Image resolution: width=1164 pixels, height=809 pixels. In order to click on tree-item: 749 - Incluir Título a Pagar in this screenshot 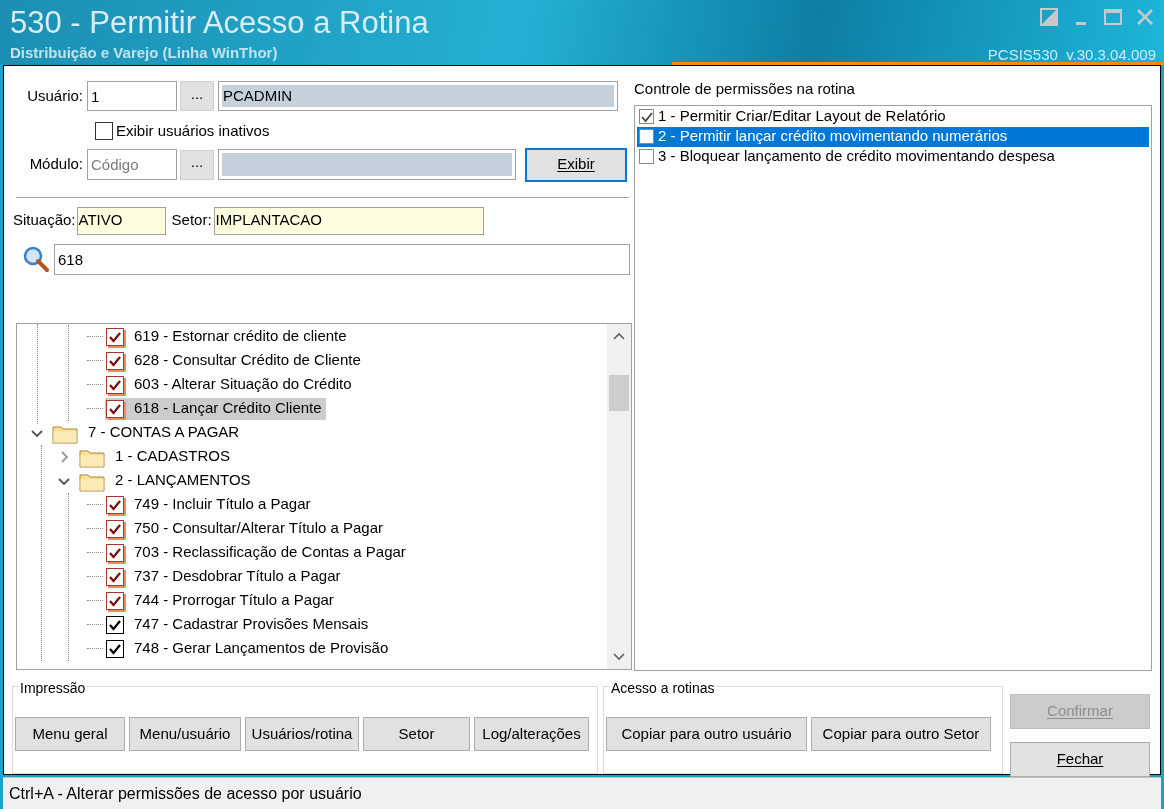, I will do `click(210, 504)`.